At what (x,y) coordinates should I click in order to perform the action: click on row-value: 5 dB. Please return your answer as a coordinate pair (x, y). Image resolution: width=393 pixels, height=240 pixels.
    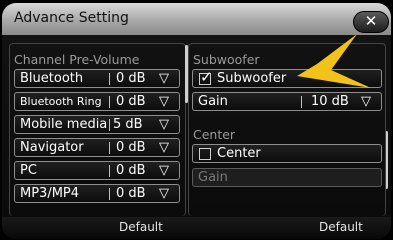
    Looking at the image, I should click on (128, 124).